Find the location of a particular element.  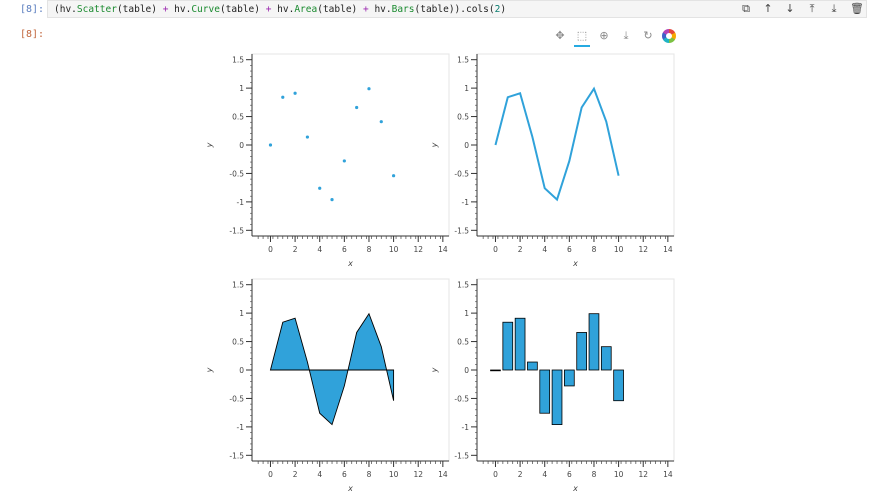

plot-scatter: 0 2 4 6 8 10 12 14 1.5 1 0.5 0 -0.5 -1 -1.5 x y is located at coordinates (327, 160).